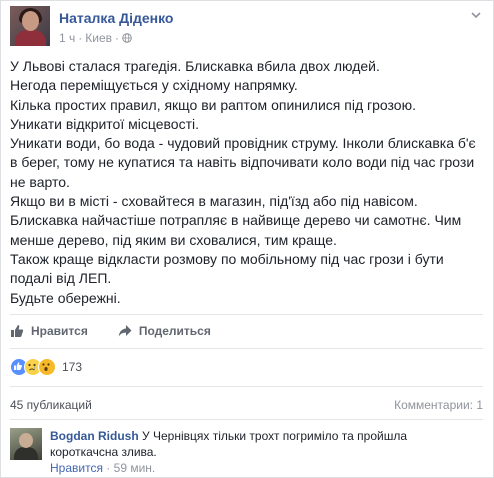 This screenshot has width=494, height=478. I want to click on chevron-down-icon, so click(476, 15).